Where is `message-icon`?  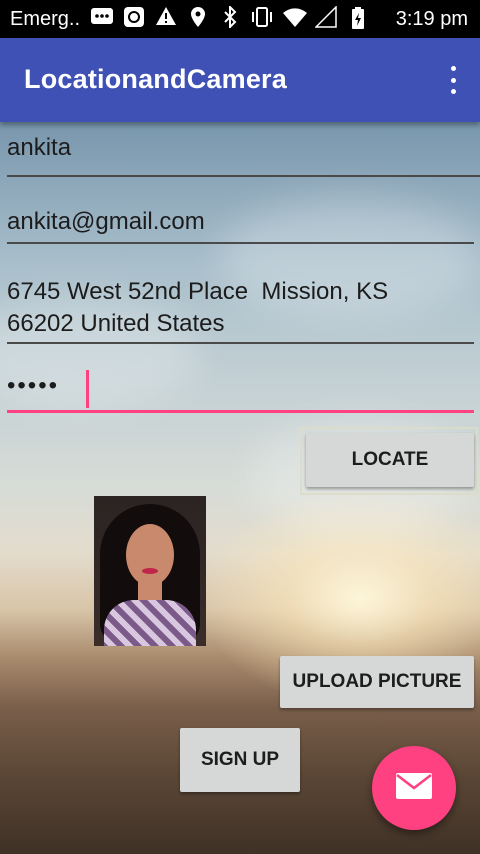
message-icon is located at coordinates (102, 18).